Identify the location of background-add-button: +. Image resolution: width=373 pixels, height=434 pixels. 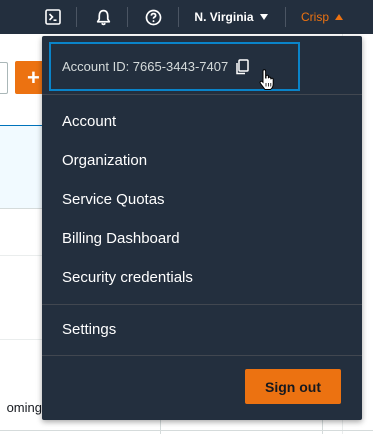
(30, 77).